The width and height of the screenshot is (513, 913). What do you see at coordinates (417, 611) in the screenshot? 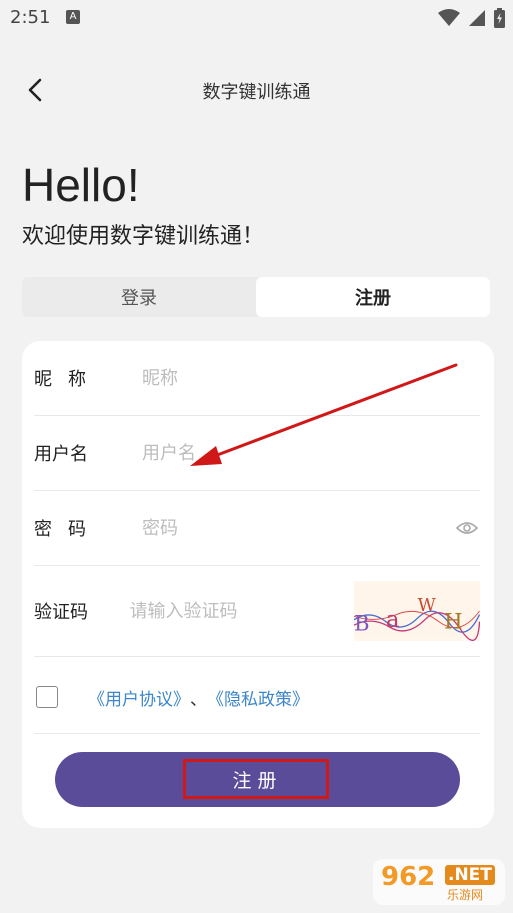
I see `captcha-image: B a W H` at bounding box center [417, 611].